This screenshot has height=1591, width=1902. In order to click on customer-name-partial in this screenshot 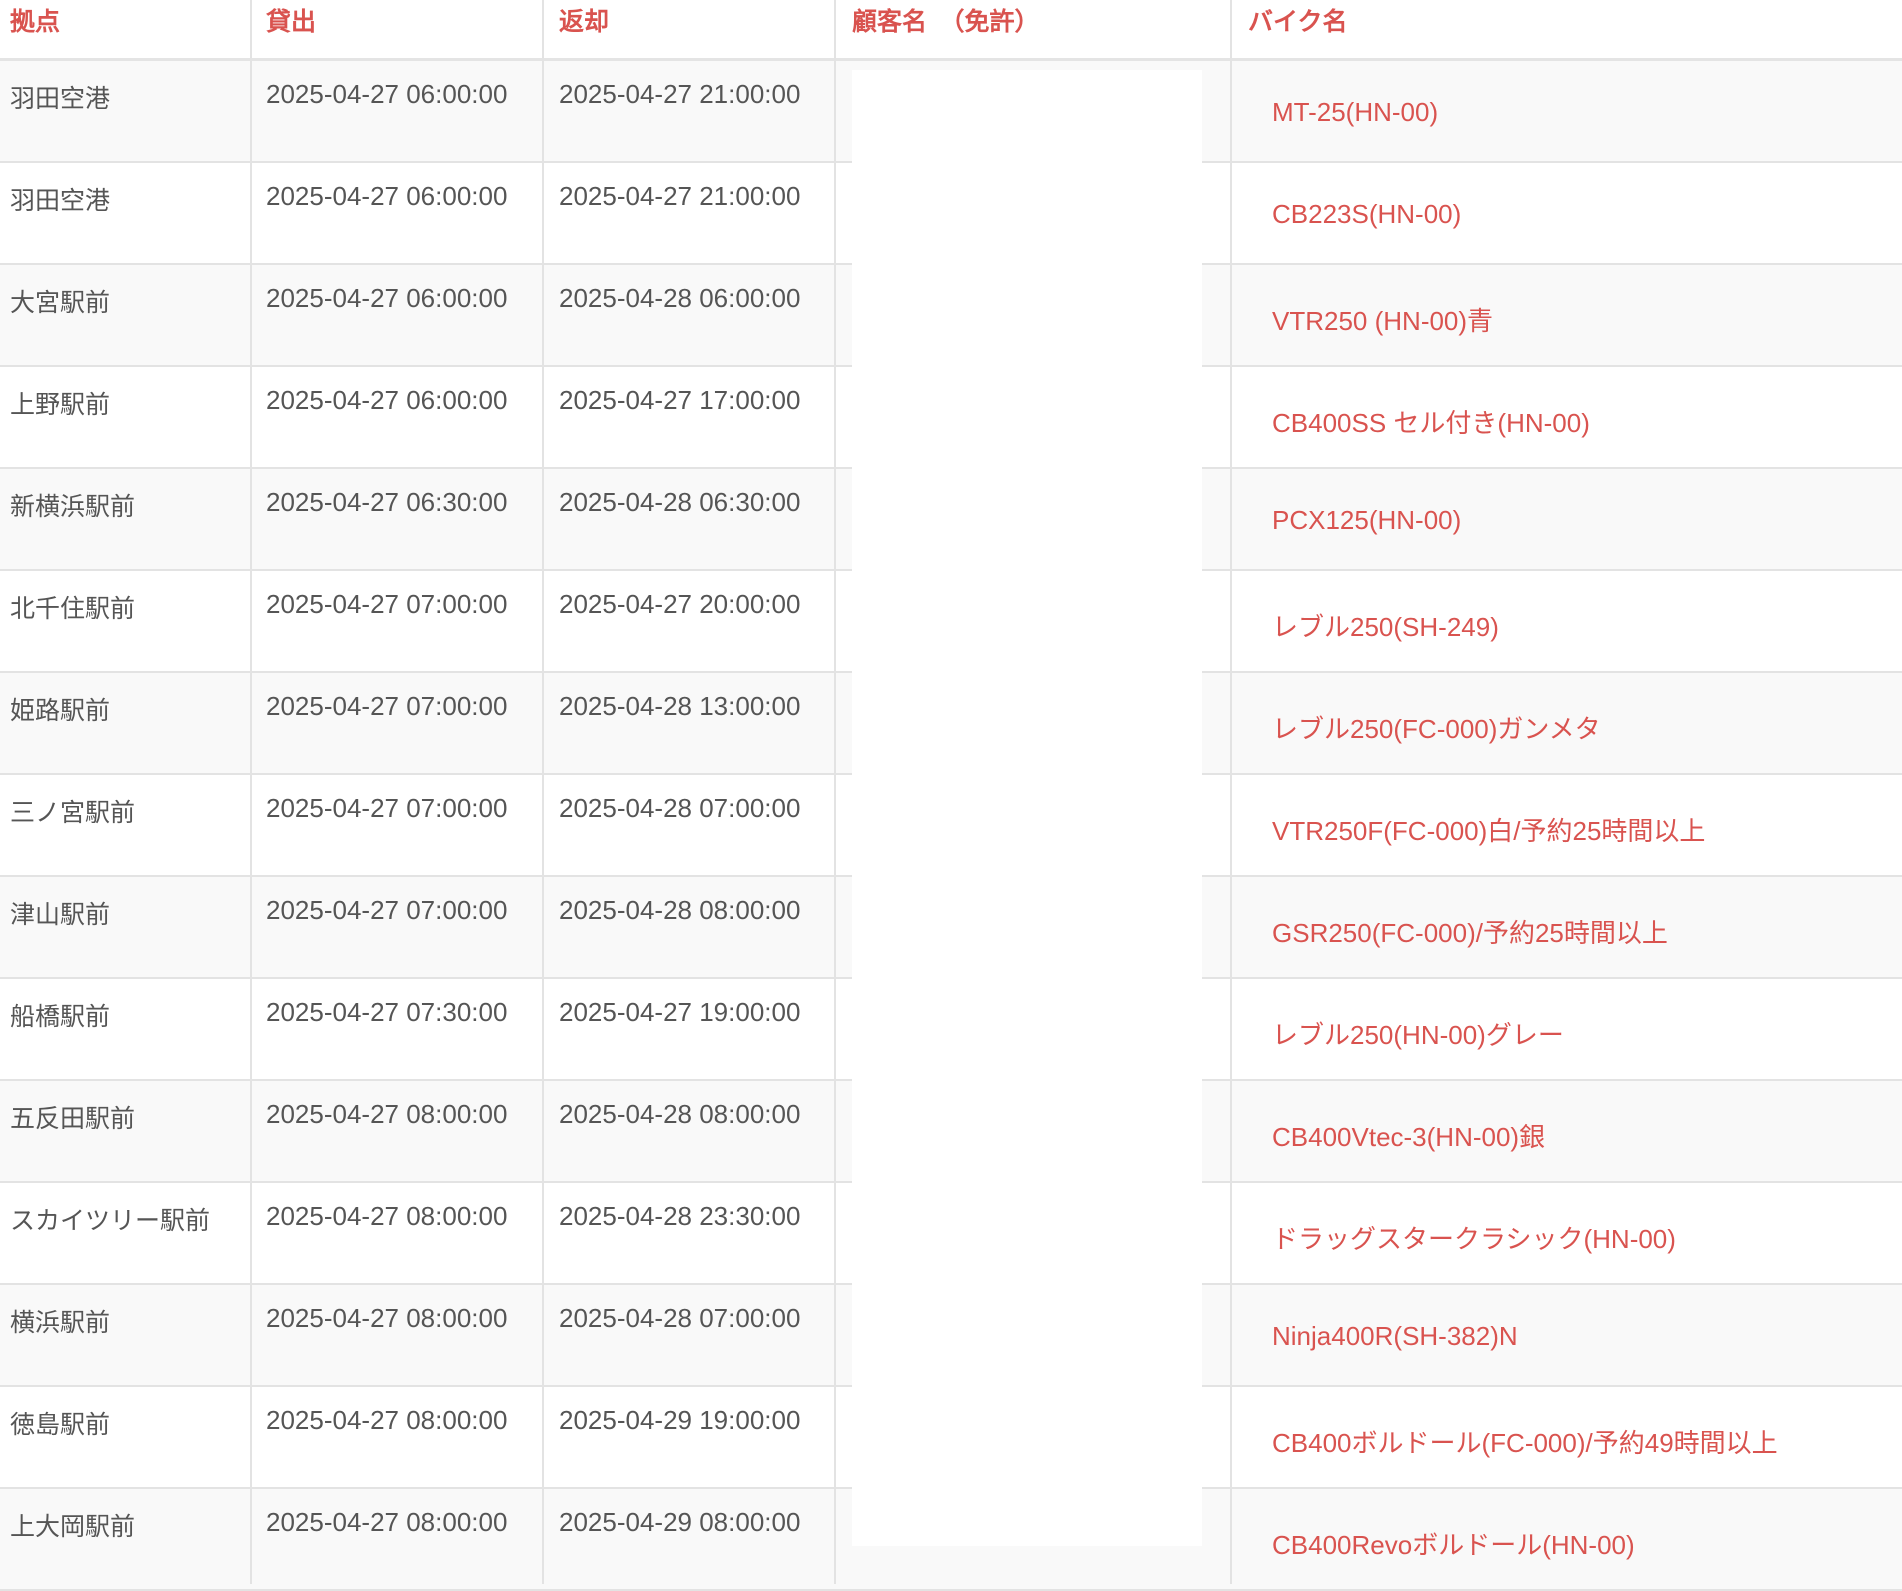, I will do `click(935, 1546)`.